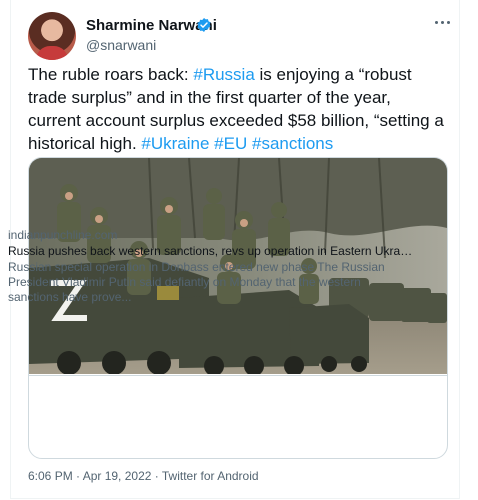 The image size is (478, 500). What do you see at coordinates (238, 416) in the screenshot?
I see `card-meta` at bounding box center [238, 416].